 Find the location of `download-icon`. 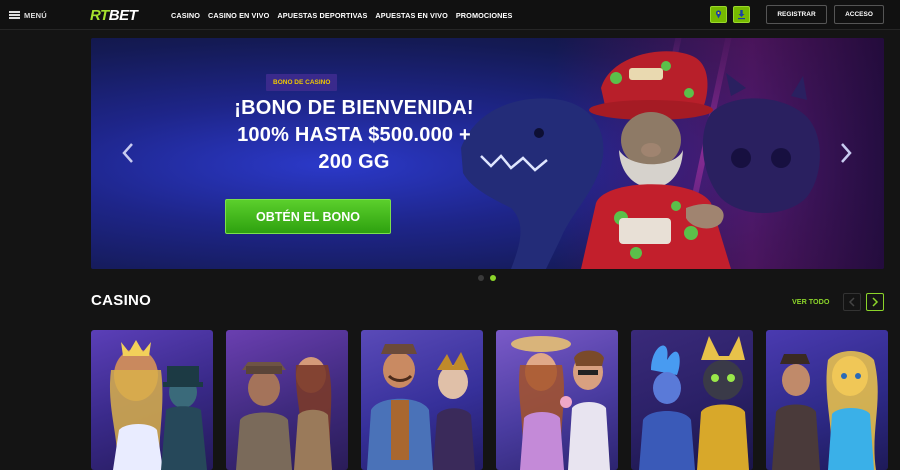

download-icon is located at coordinates (741, 15).